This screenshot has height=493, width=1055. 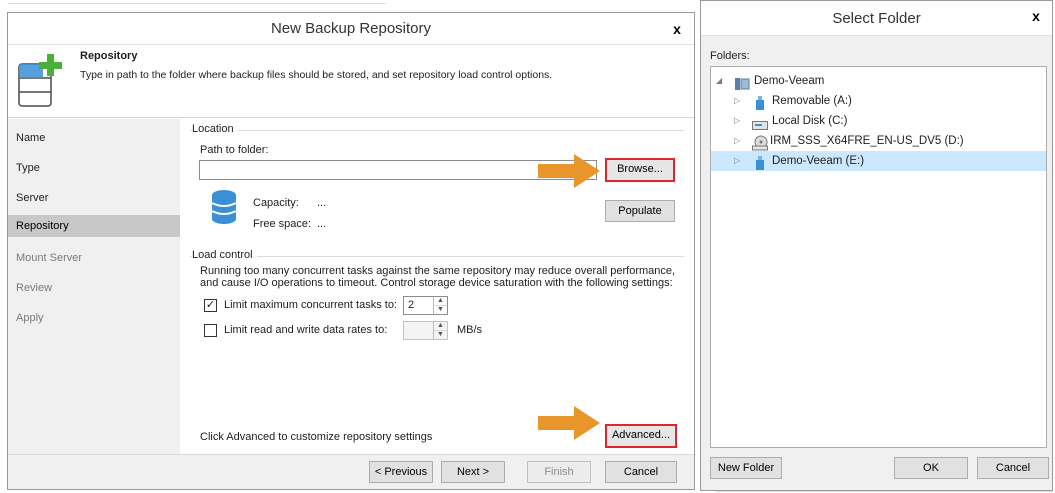 I want to click on location-group-line, so click(x=437, y=130).